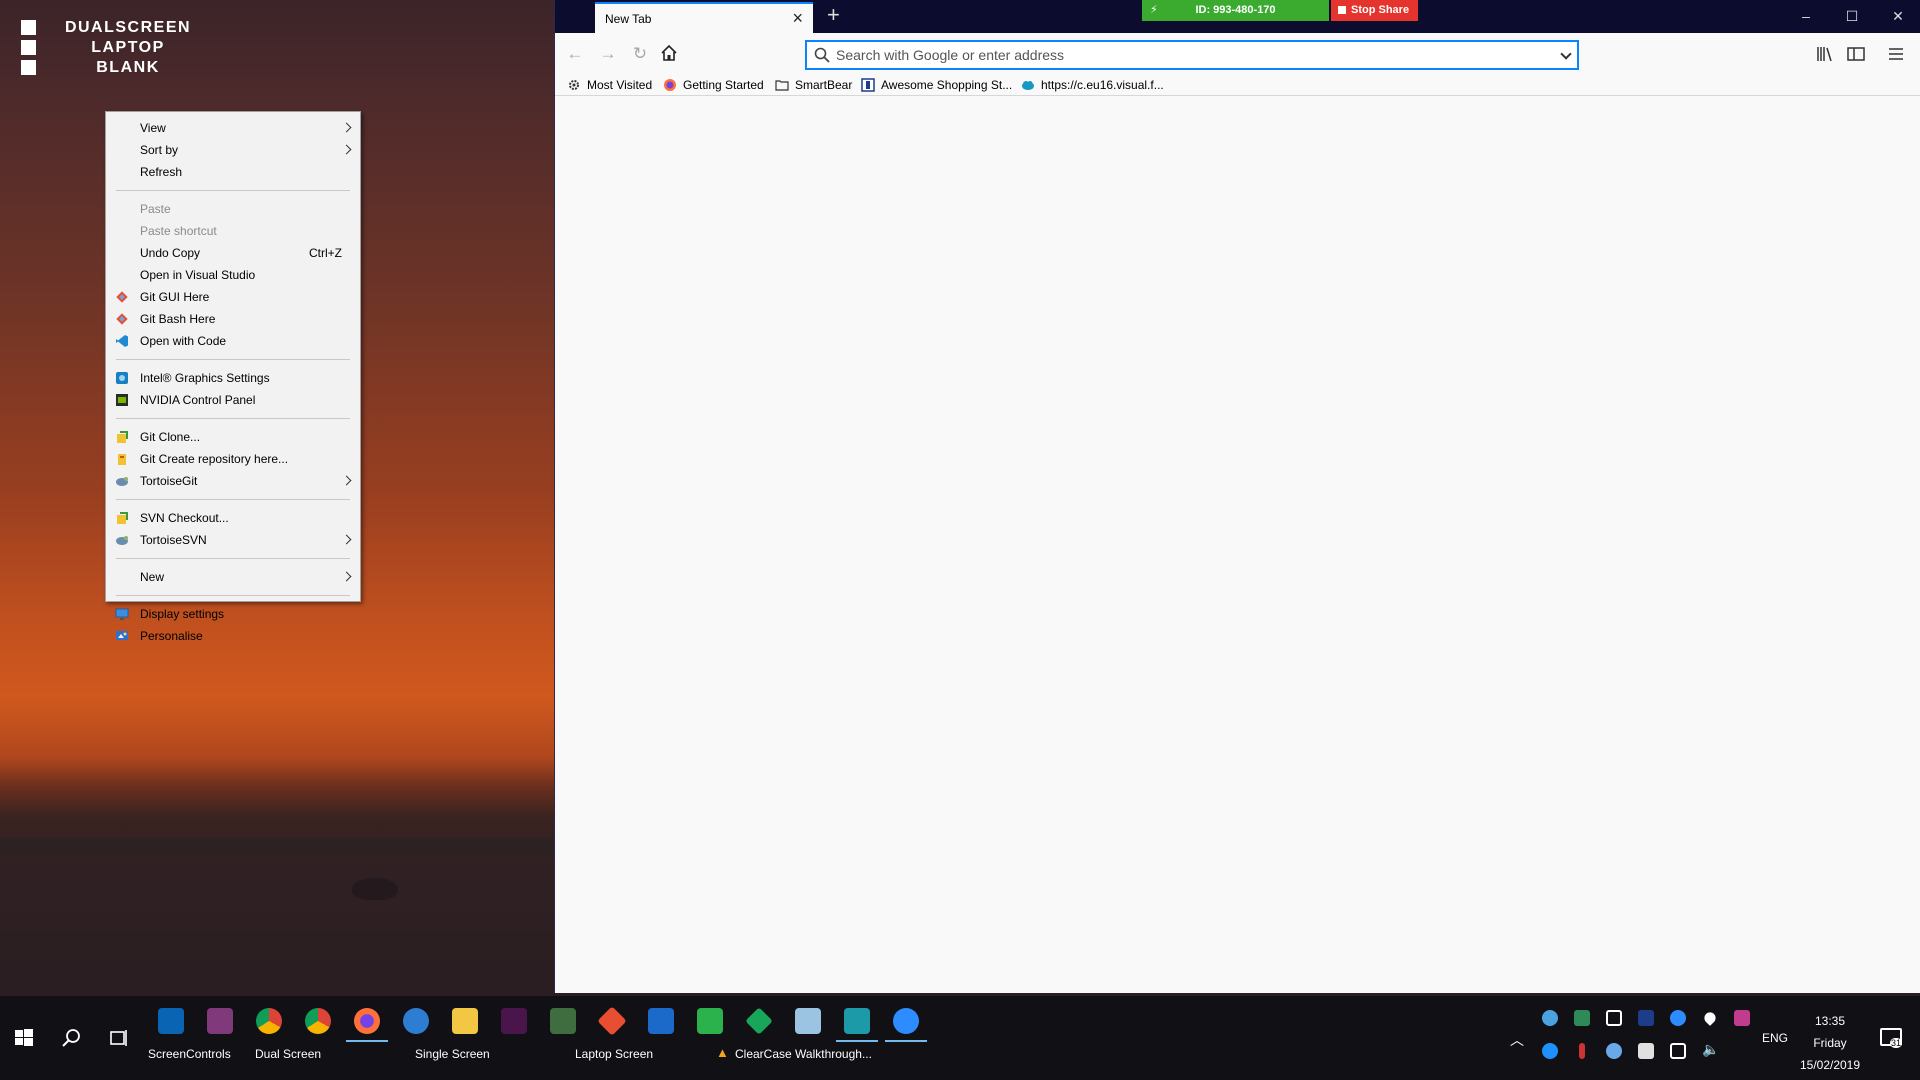 The height and width of the screenshot is (1080, 1920). I want to click on tray-nx-icon, so click(1742, 1018).